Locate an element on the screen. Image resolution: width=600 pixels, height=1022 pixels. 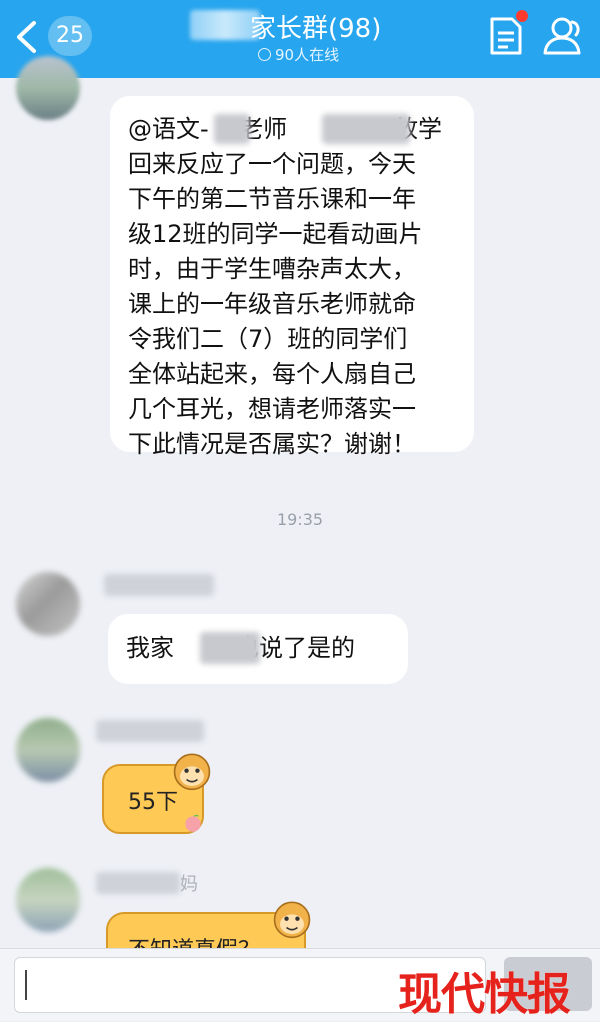
back-chevron-icon is located at coordinates (26, 37).